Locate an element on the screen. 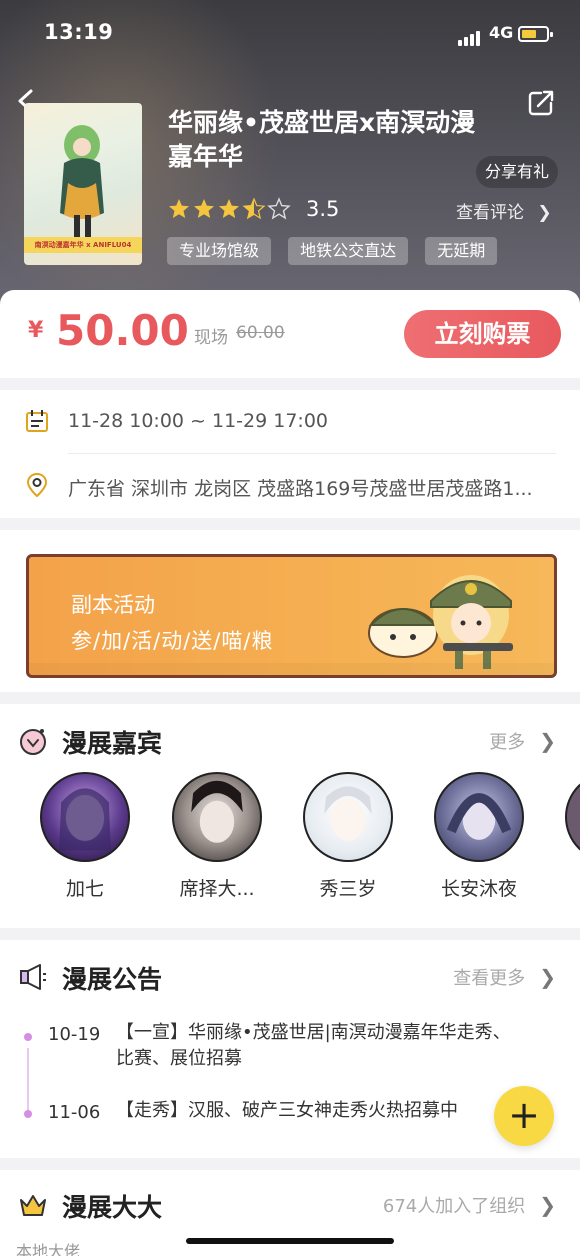  organizer-more-link: 674人加入了组织 ❯ is located at coordinates (469, 1205).